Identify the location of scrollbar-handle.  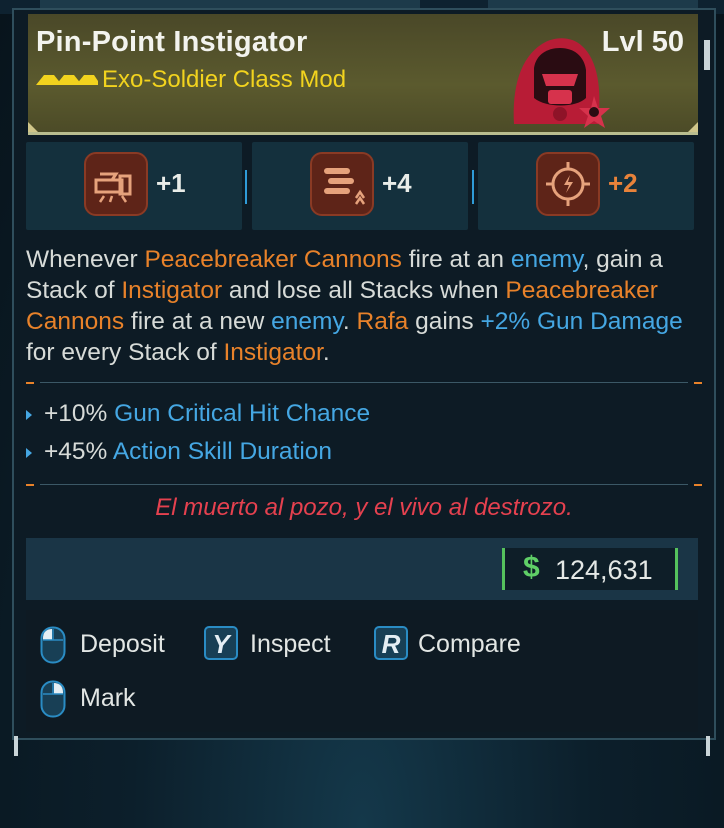
(707, 55).